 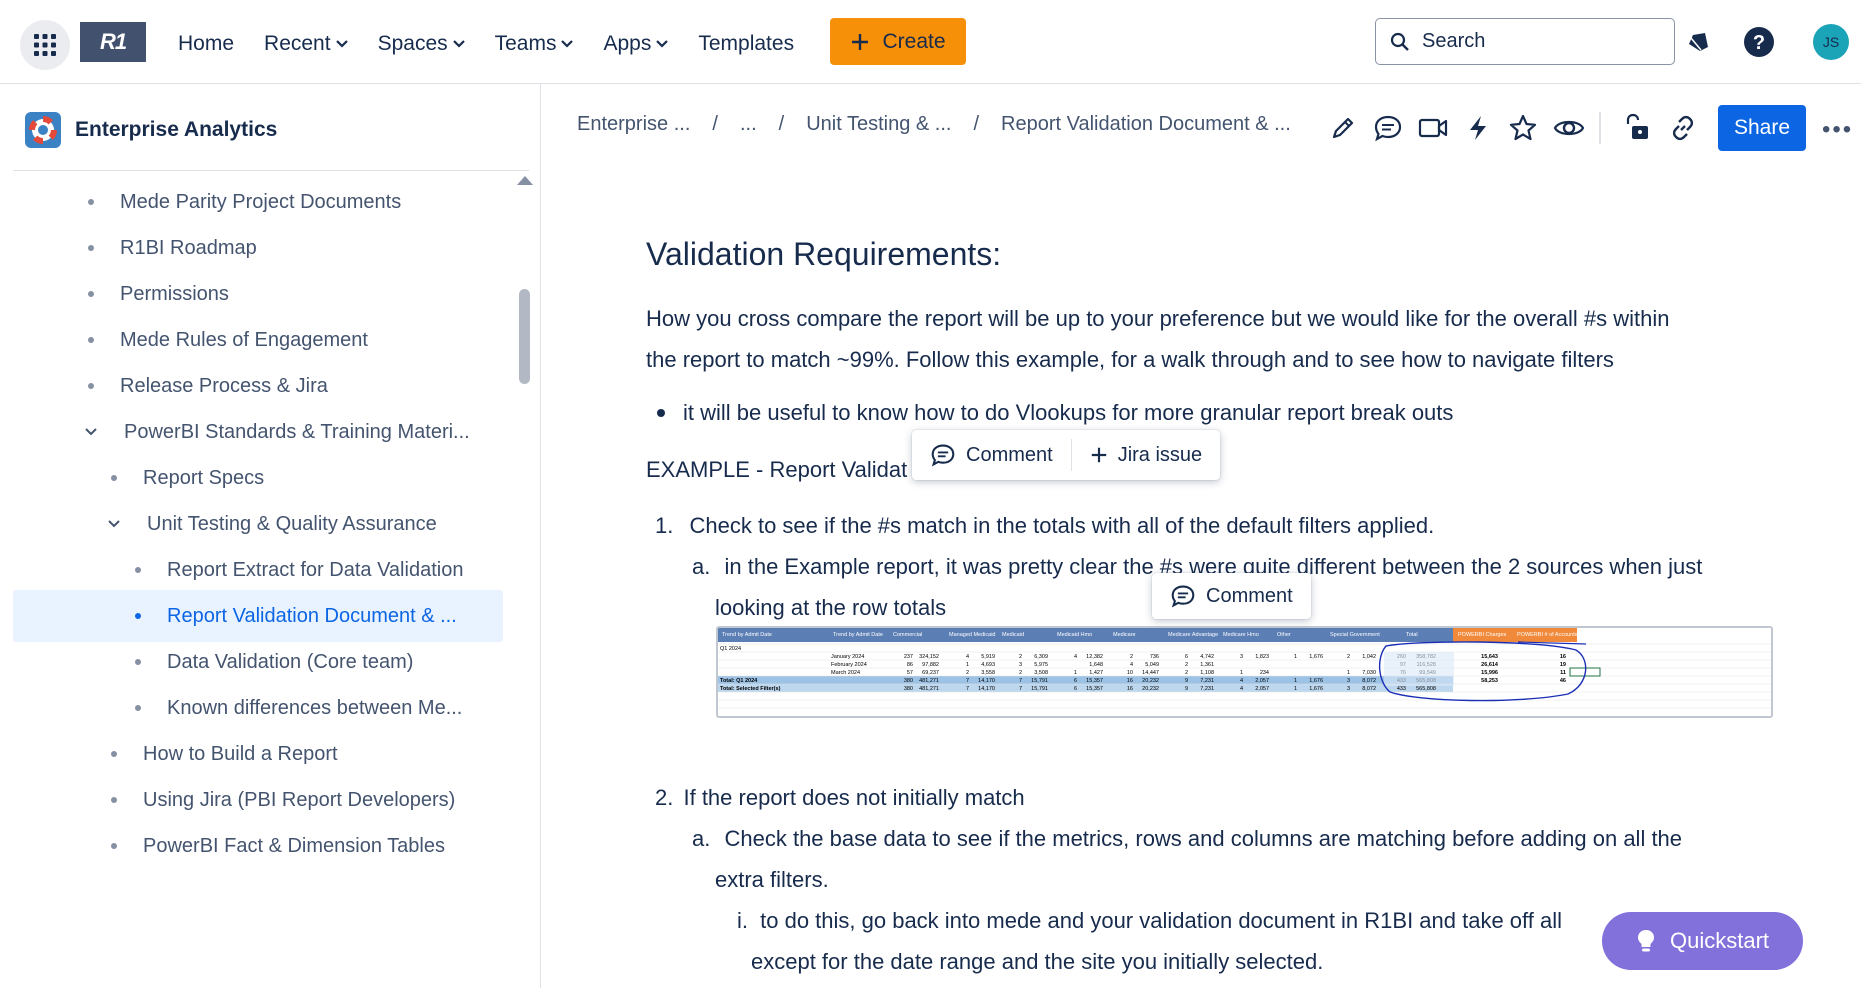 I want to click on nav-spaces-label: Spaces, so click(x=412, y=43).